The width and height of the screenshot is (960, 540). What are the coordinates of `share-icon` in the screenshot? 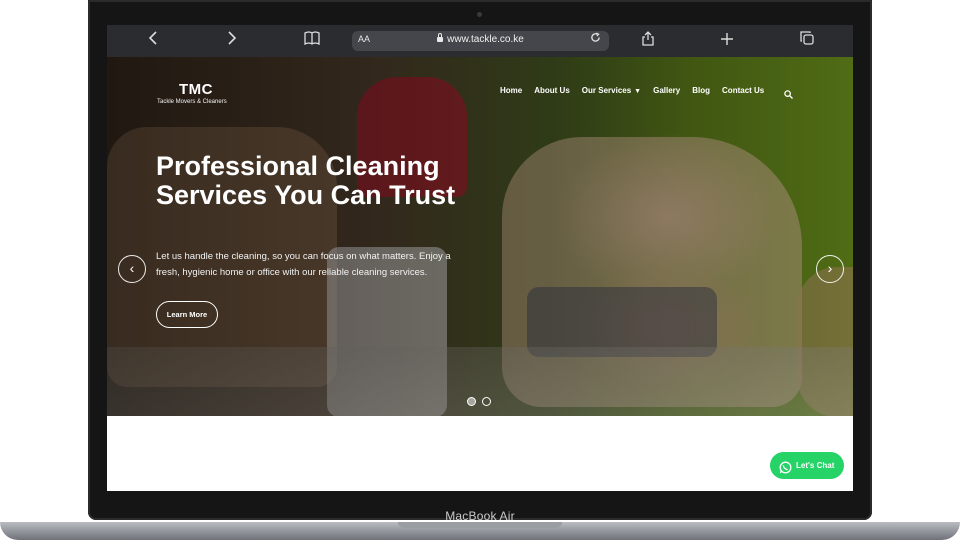 It's located at (648, 41).